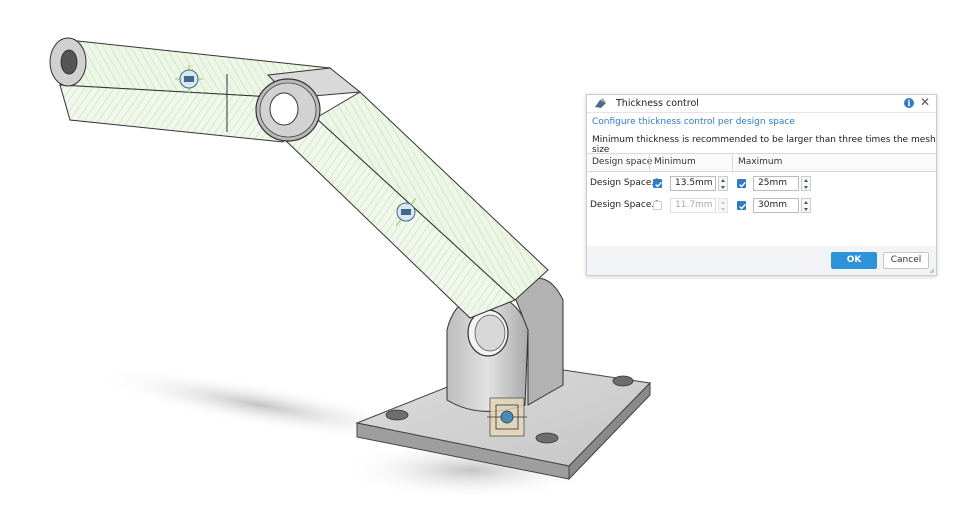 The width and height of the screenshot is (960, 510). I want to click on maximum-input: 25mm, so click(776, 183).